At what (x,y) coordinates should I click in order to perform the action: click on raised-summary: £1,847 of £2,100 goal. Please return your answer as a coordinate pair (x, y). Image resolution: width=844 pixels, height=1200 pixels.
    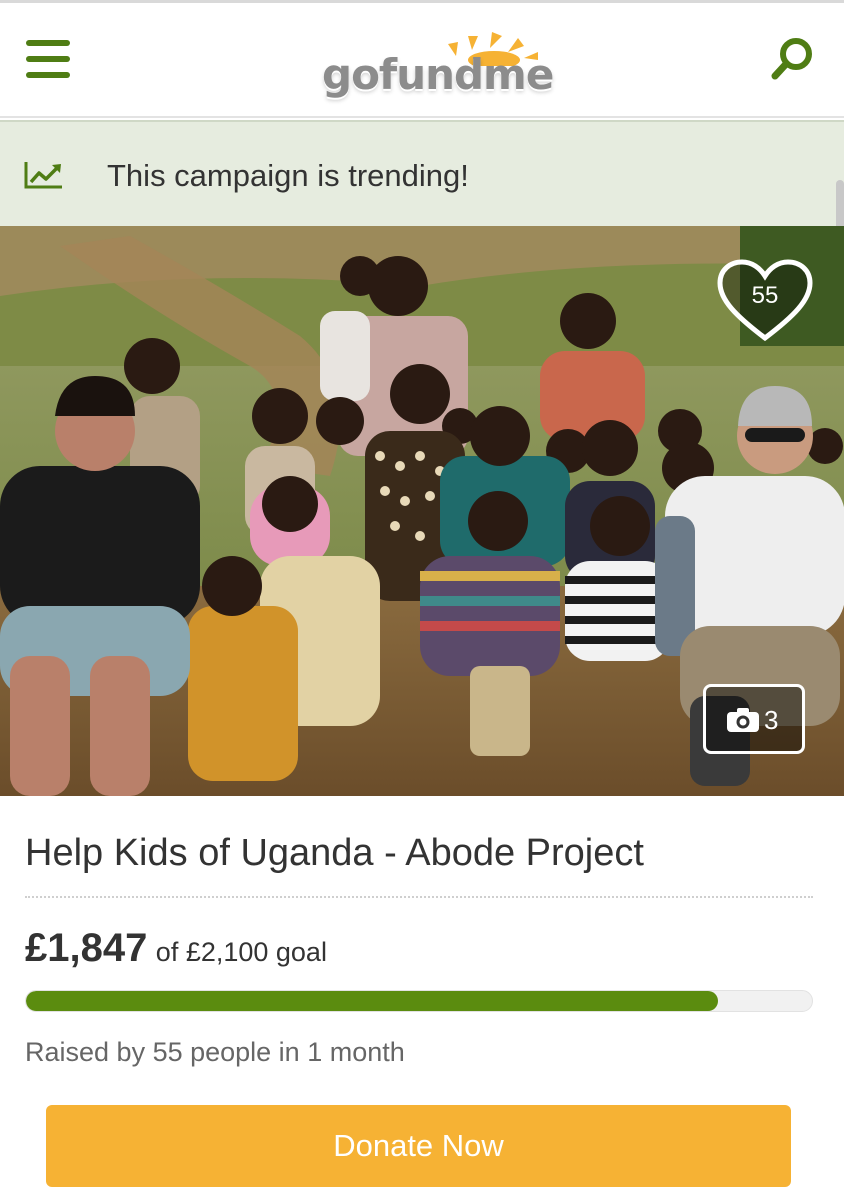
    Looking at the image, I should click on (176, 948).